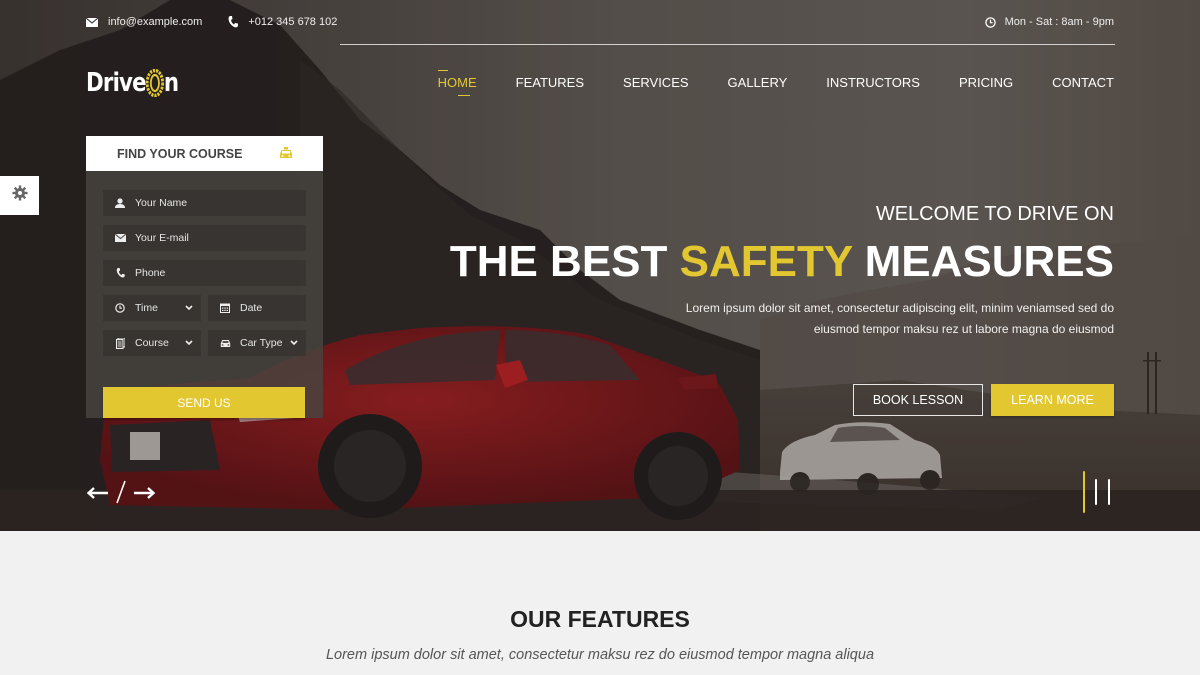  I want to click on features-title: OUR FEATURES, so click(600, 619).